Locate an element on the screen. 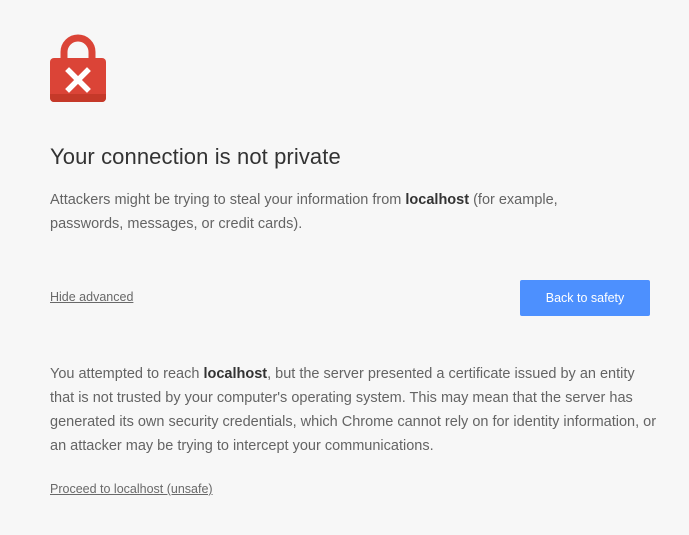  proceed-unsafe-link: Proceed to localhost (unsafe) is located at coordinates (131, 489).